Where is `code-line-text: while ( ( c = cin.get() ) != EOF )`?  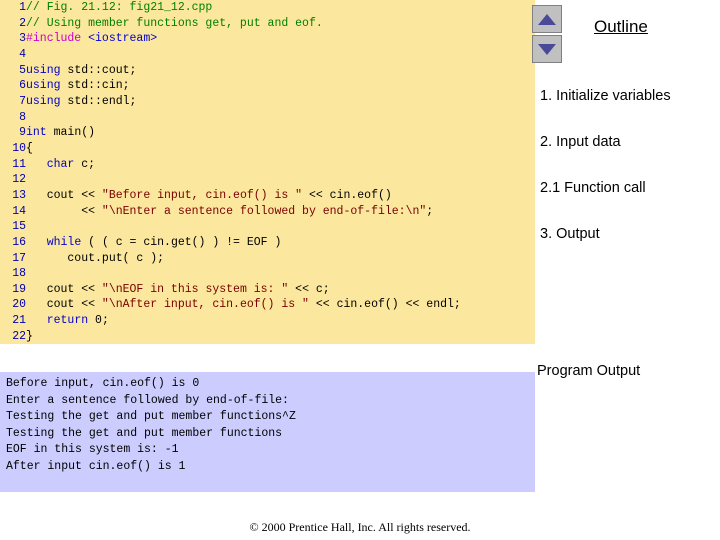 code-line-text: while ( ( c = cin.get() ) != EOF ) is located at coordinates (243, 243).